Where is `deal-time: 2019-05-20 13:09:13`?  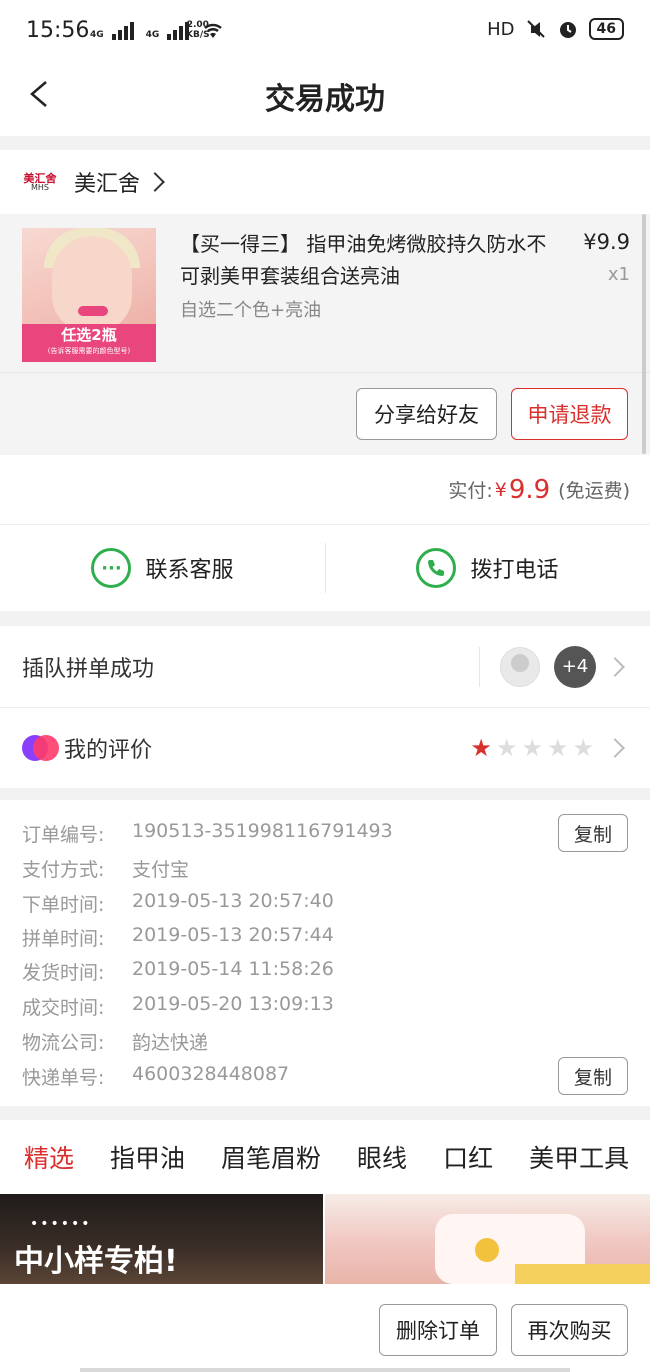
deal-time: 2019-05-20 13:09:13 is located at coordinates (233, 1004).